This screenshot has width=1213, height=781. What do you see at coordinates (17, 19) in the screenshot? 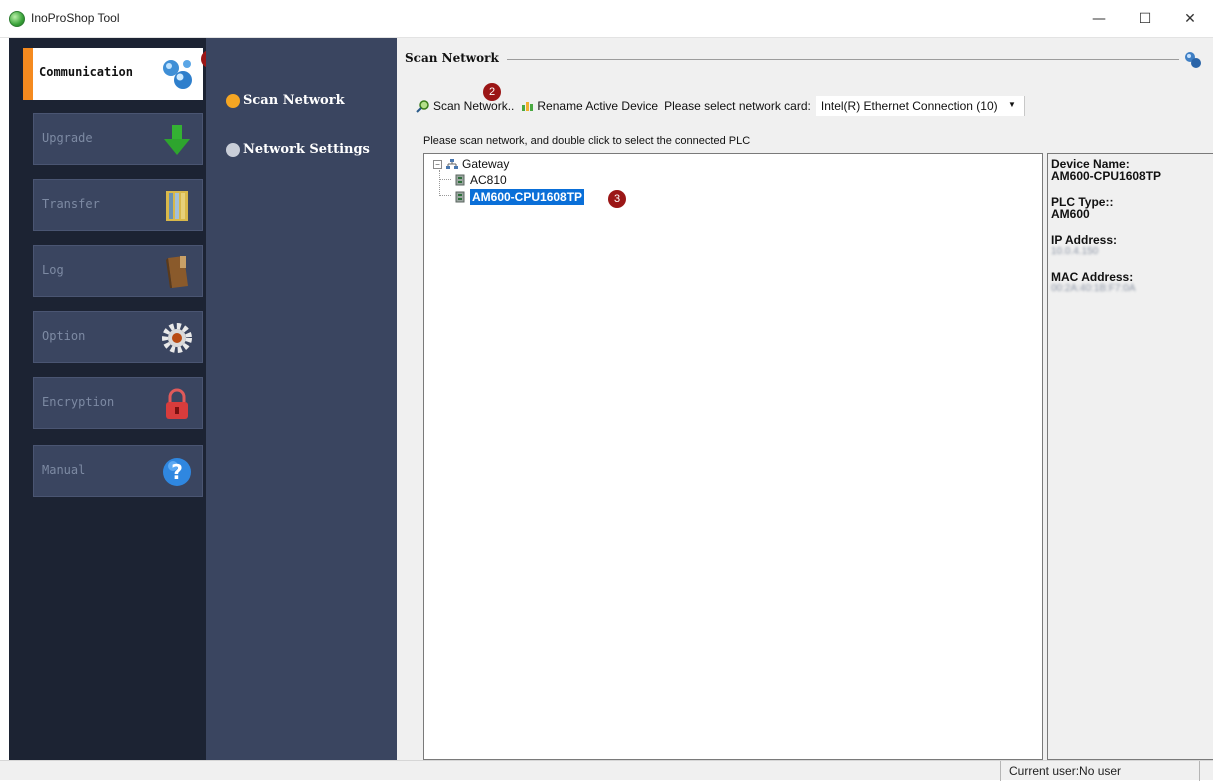
I see `app-icon` at bounding box center [17, 19].